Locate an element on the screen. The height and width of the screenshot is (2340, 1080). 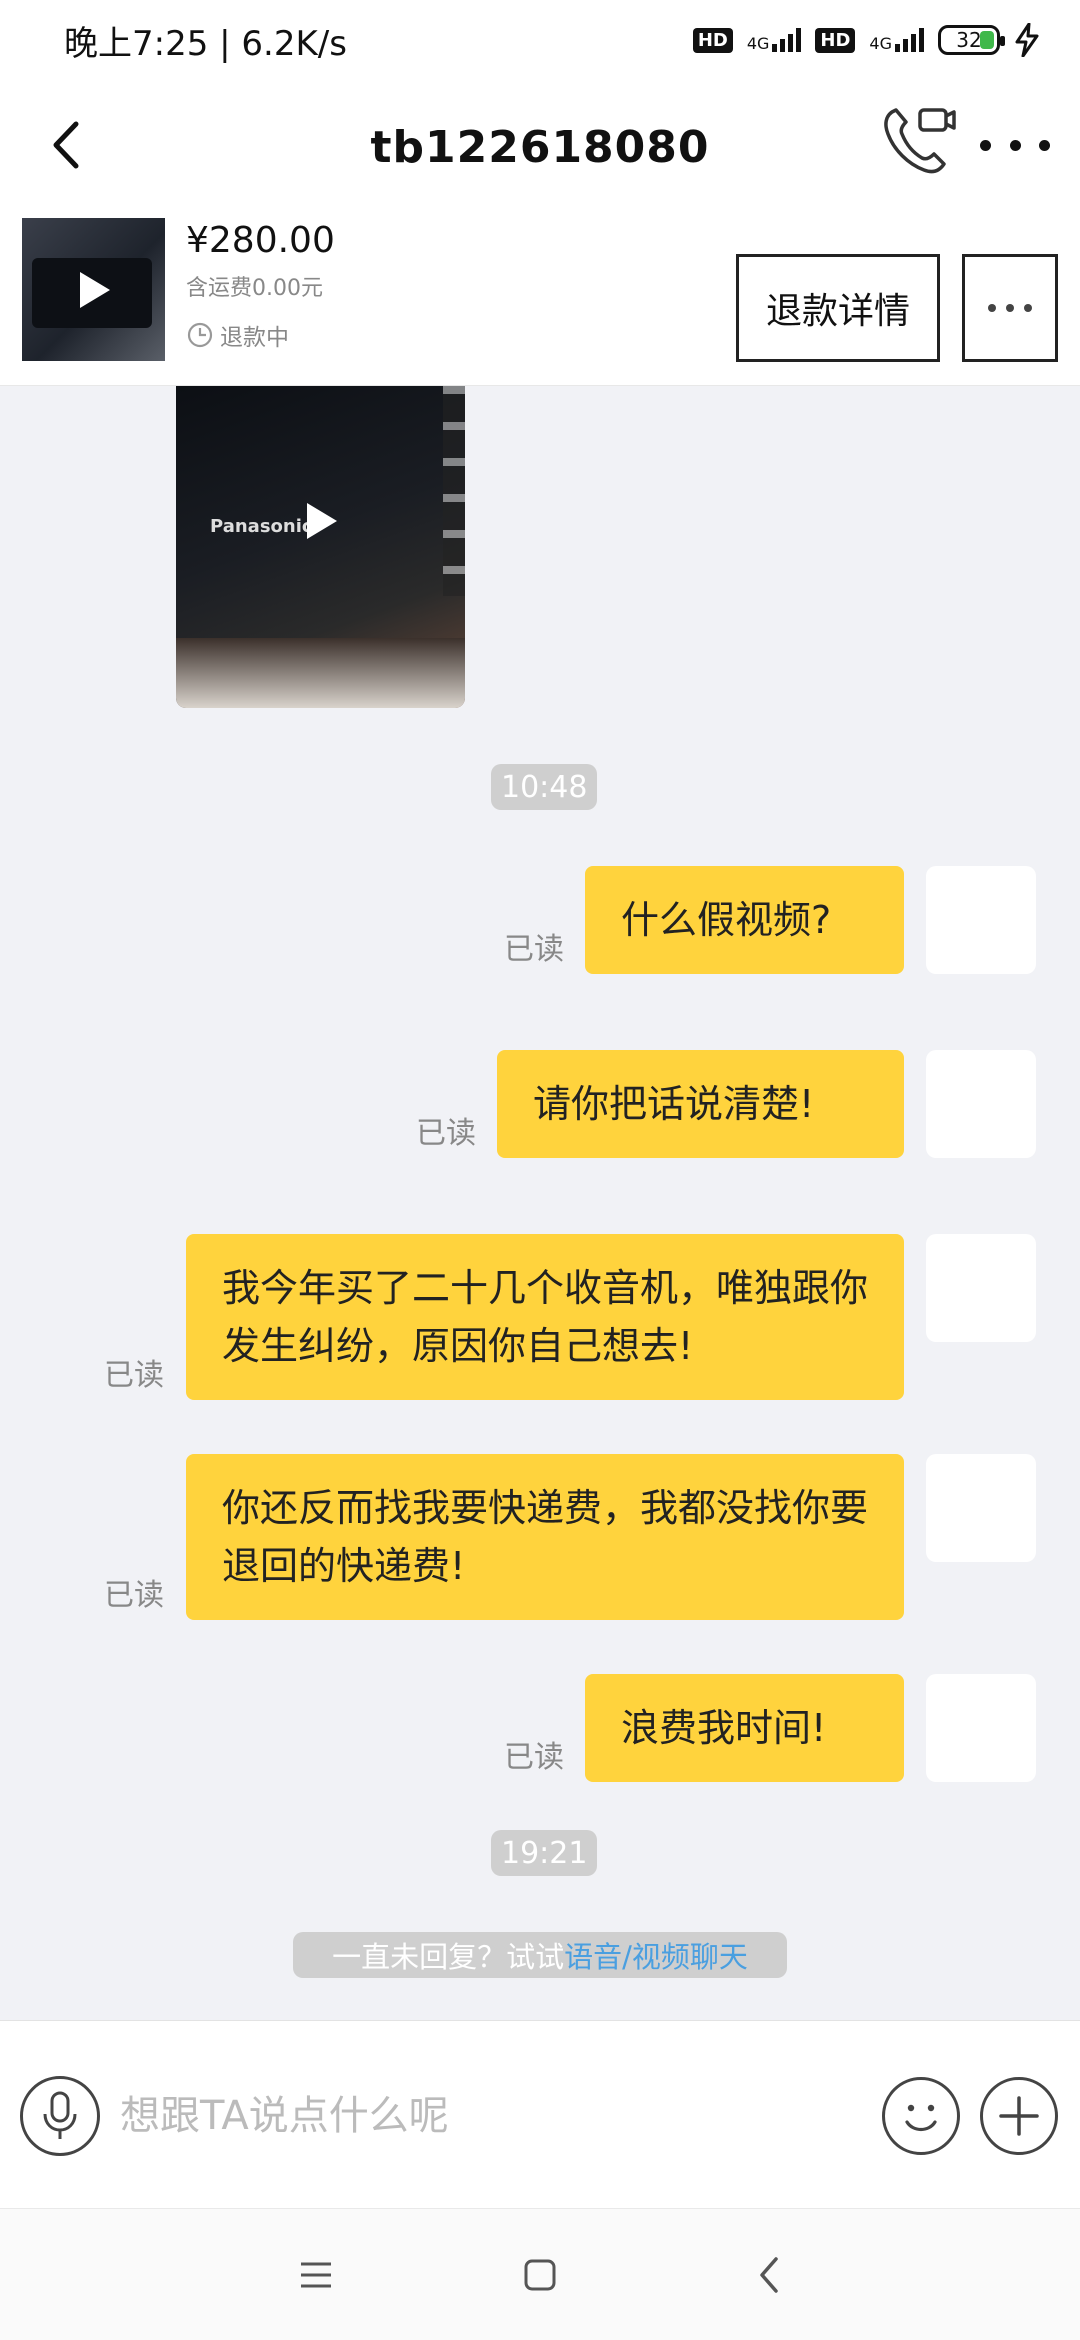
refund-status: 退款中 is located at coordinates (237, 335).